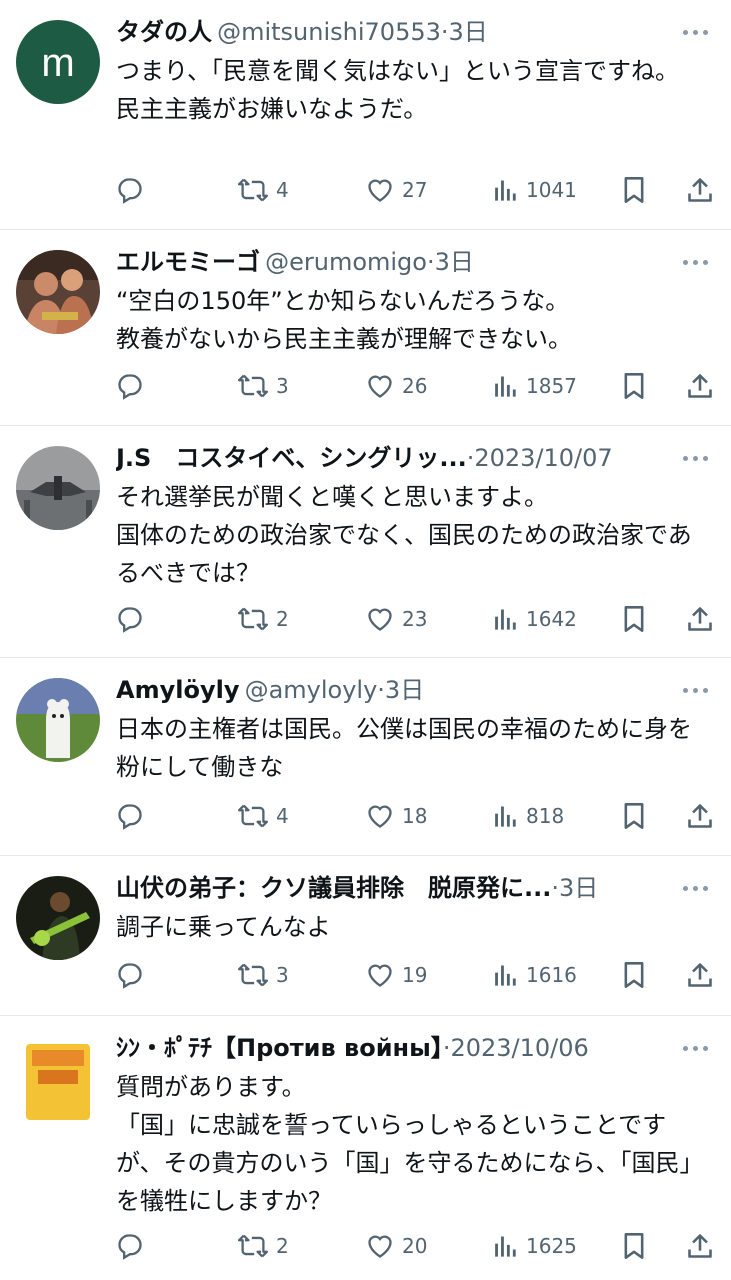 The height and width of the screenshot is (1280, 731). What do you see at coordinates (398, 90) in the screenshot?
I see `tweet-text: つまり、「民意を聞く気はない」という宣言ですね。 民主主義がお嫌いなようだ。` at bounding box center [398, 90].